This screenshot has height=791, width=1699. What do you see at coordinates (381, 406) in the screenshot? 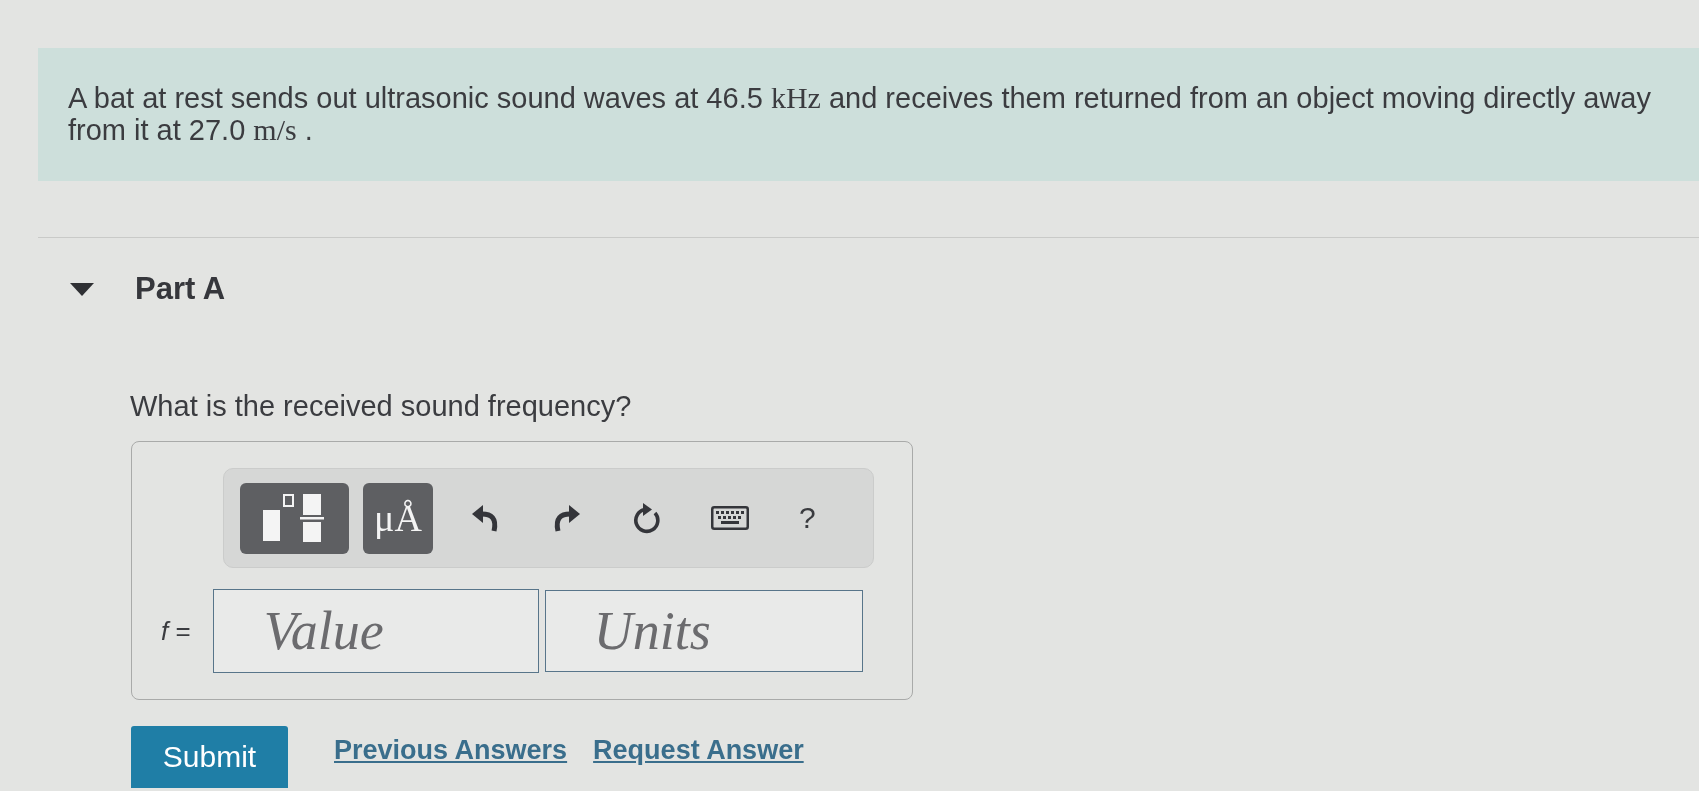
I see `question-text: What is the received sound frequency?` at bounding box center [381, 406].